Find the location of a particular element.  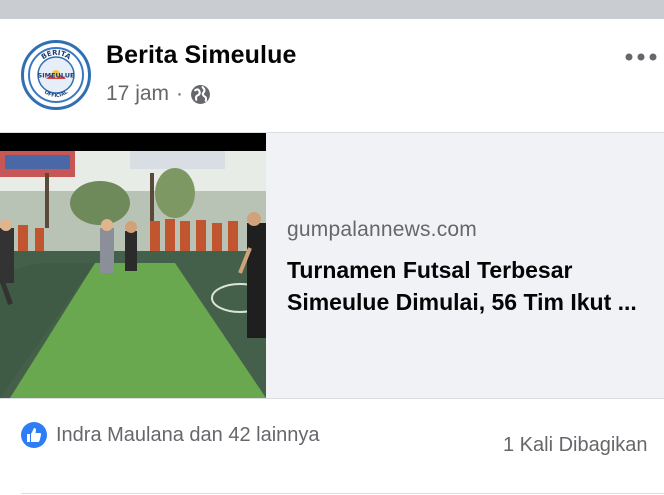

globe-icon is located at coordinates (200, 94).